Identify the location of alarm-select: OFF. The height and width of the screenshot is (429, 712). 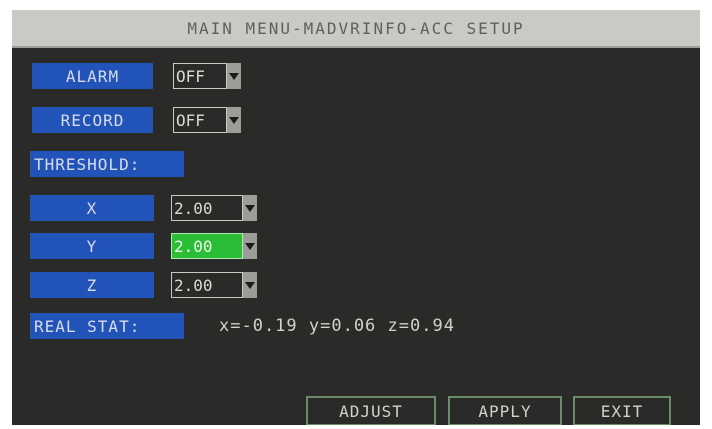
(207, 76).